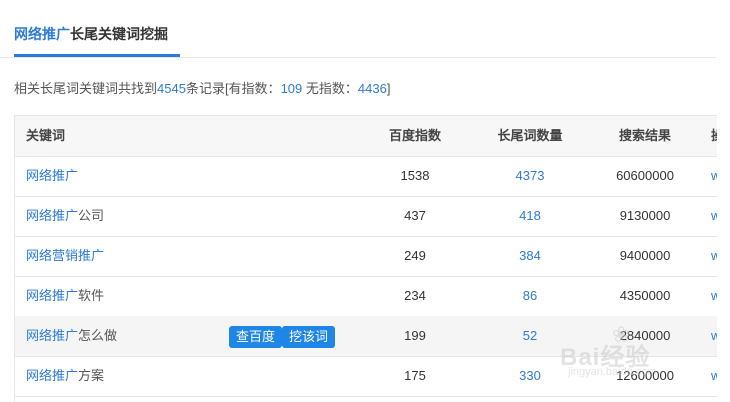  I want to click on header-keyword: 关键词, so click(45, 136).